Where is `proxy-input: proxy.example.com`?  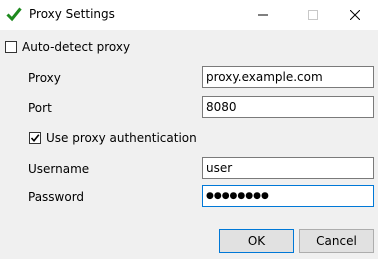
proxy-input: proxy.example.com is located at coordinates (288, 77).